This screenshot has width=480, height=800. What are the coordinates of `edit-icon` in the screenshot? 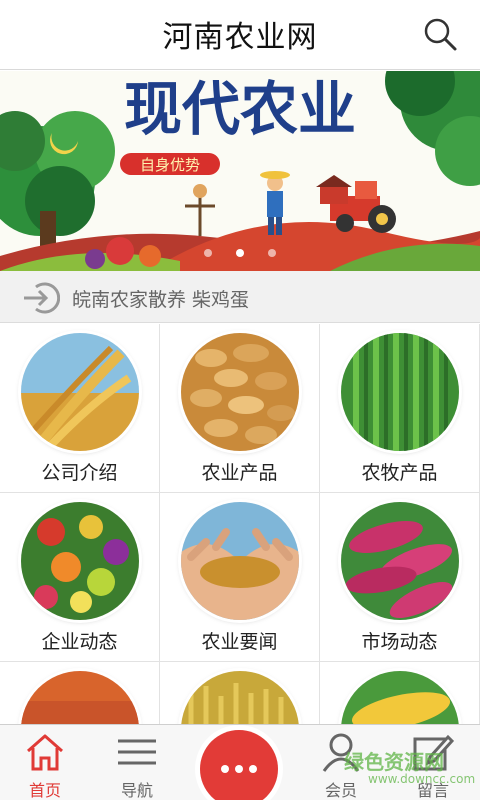 It's located at (433, 752).